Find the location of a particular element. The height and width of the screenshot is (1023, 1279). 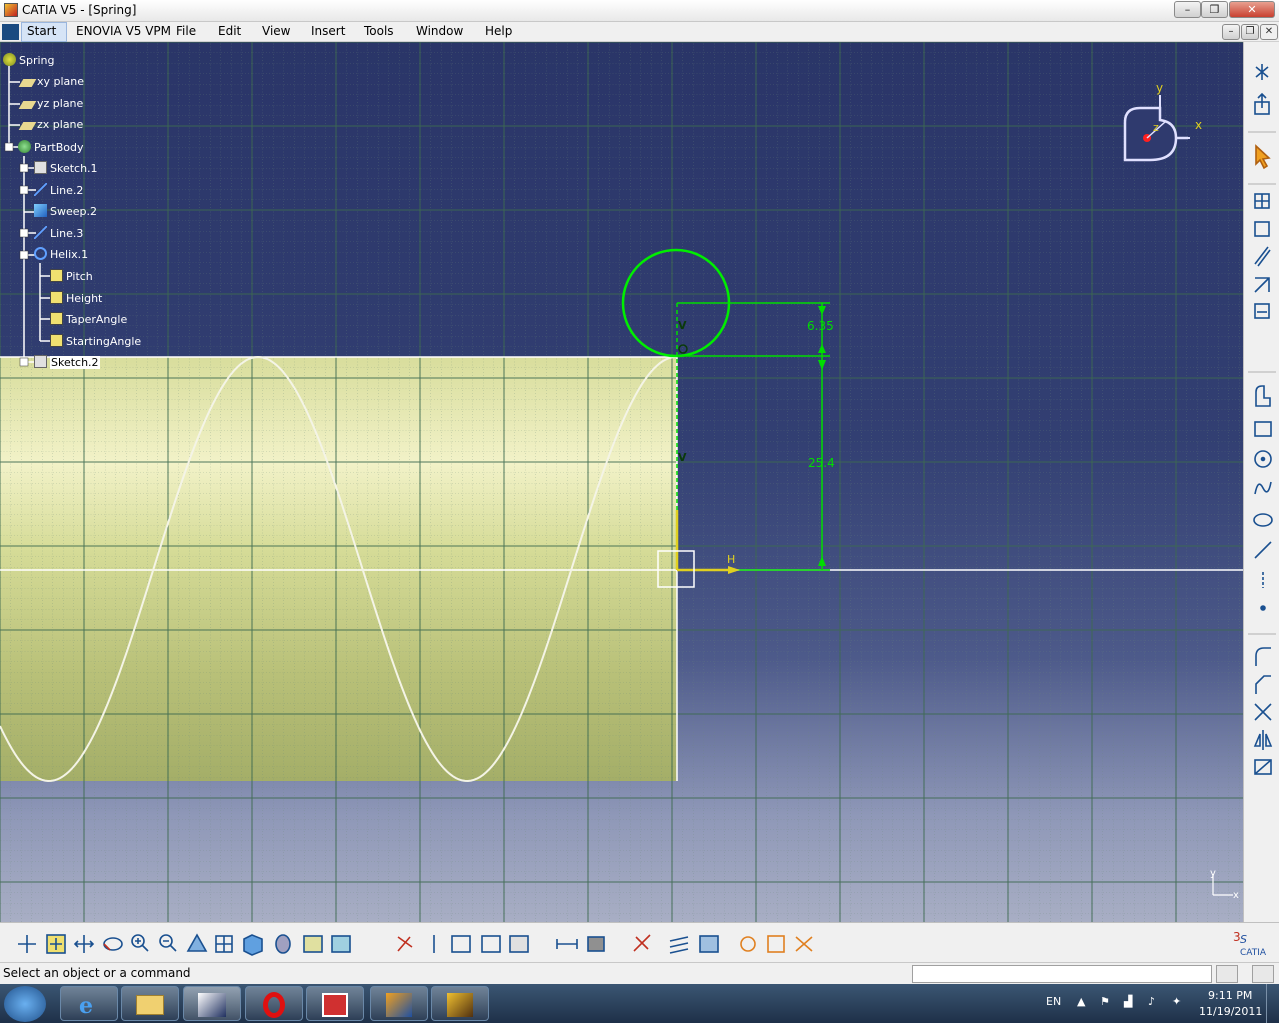

menu-help: Help is located at coordinates (498, 31).